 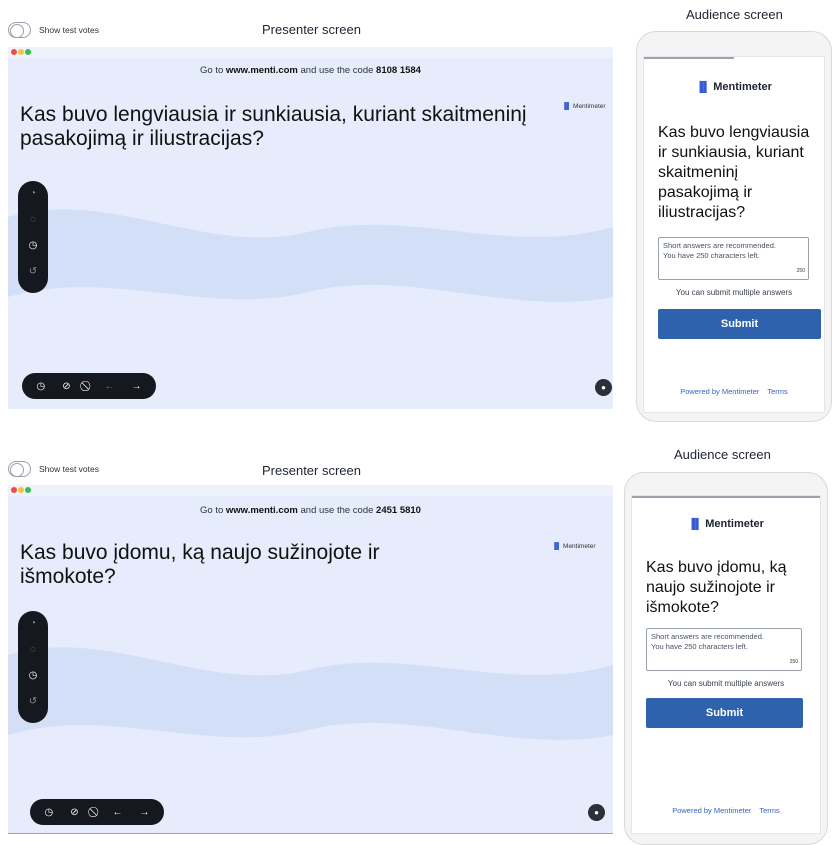 I want to click on bottom-divider, so click(x=310, y=833).